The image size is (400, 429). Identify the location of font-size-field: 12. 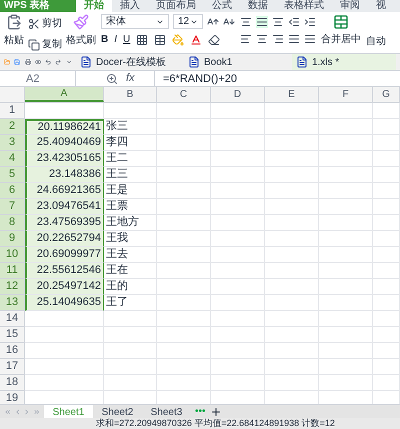
(188, 21).